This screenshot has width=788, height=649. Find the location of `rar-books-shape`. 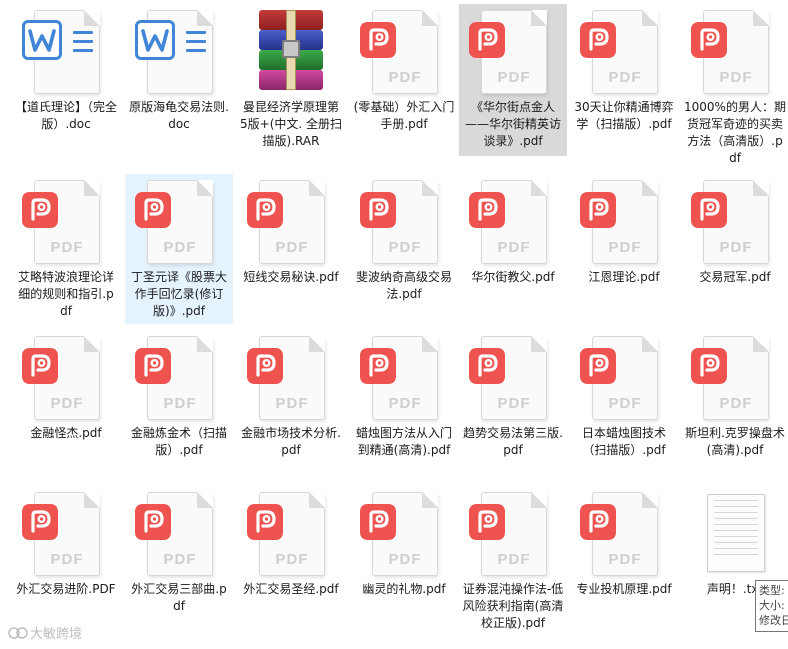

rar-books-shape is located at coordinates (291, 50).